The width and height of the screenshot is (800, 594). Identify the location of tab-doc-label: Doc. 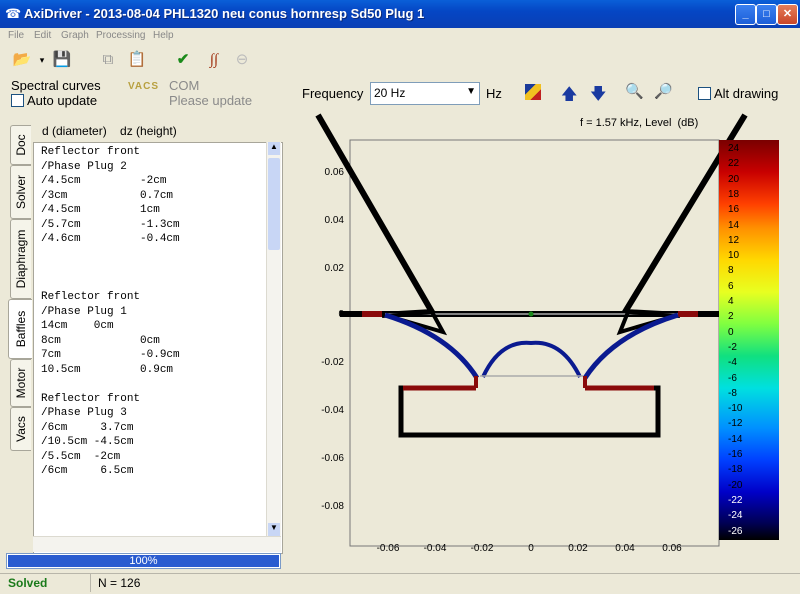
(21, 145).